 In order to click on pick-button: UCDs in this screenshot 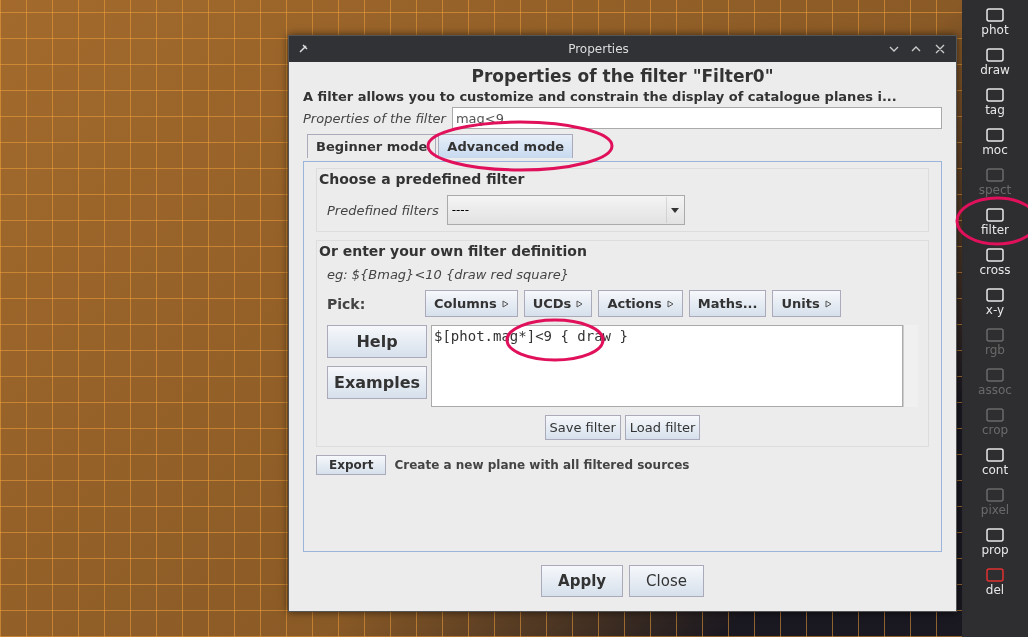, I will do `click(558, 303)`.